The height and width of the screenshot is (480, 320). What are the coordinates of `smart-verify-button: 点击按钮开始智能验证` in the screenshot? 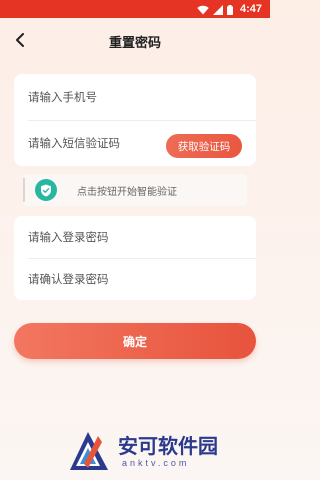 It's located at (135, 190).